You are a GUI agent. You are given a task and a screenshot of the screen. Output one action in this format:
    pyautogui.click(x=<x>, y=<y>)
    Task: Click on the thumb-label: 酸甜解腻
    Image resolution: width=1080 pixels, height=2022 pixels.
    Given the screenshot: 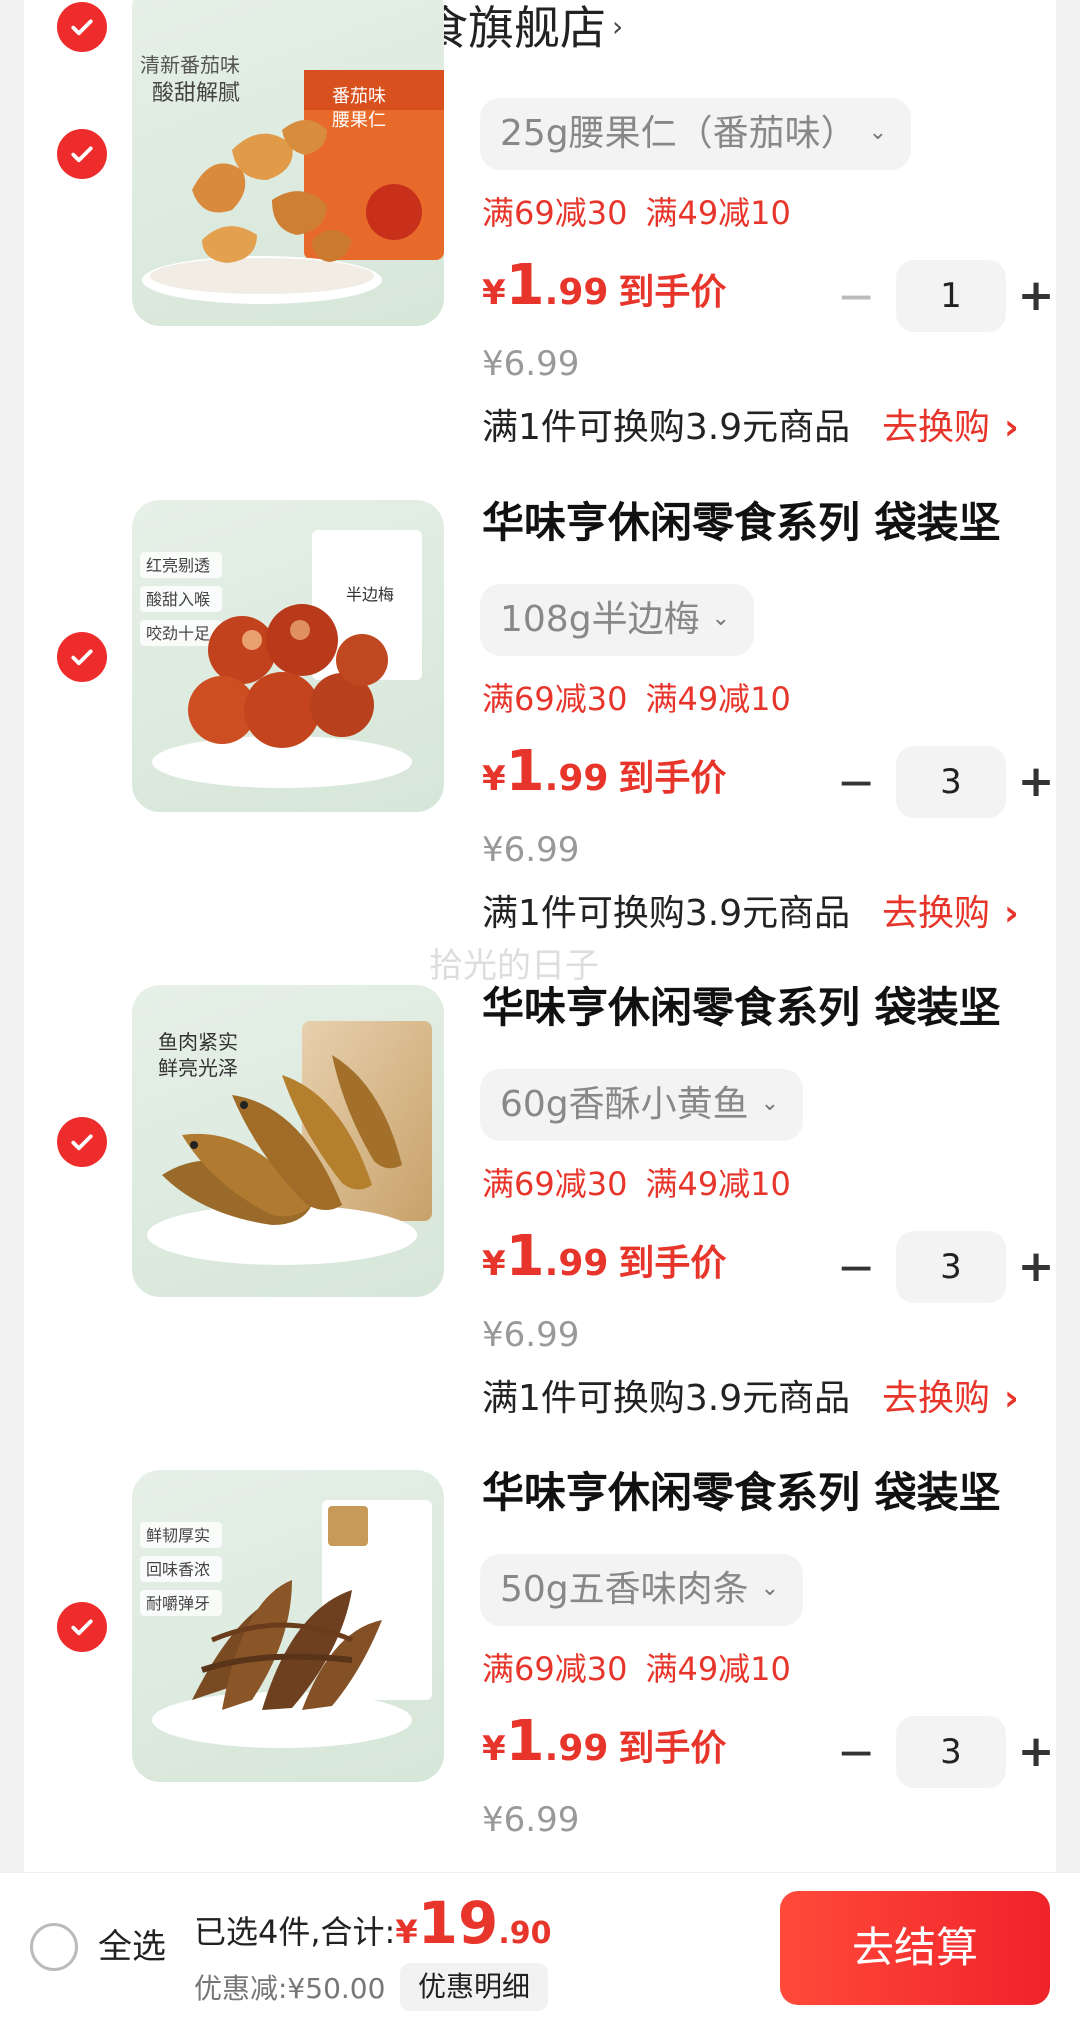 What is the action you would take?
    pyautogui.click(x=196, y=92)
    